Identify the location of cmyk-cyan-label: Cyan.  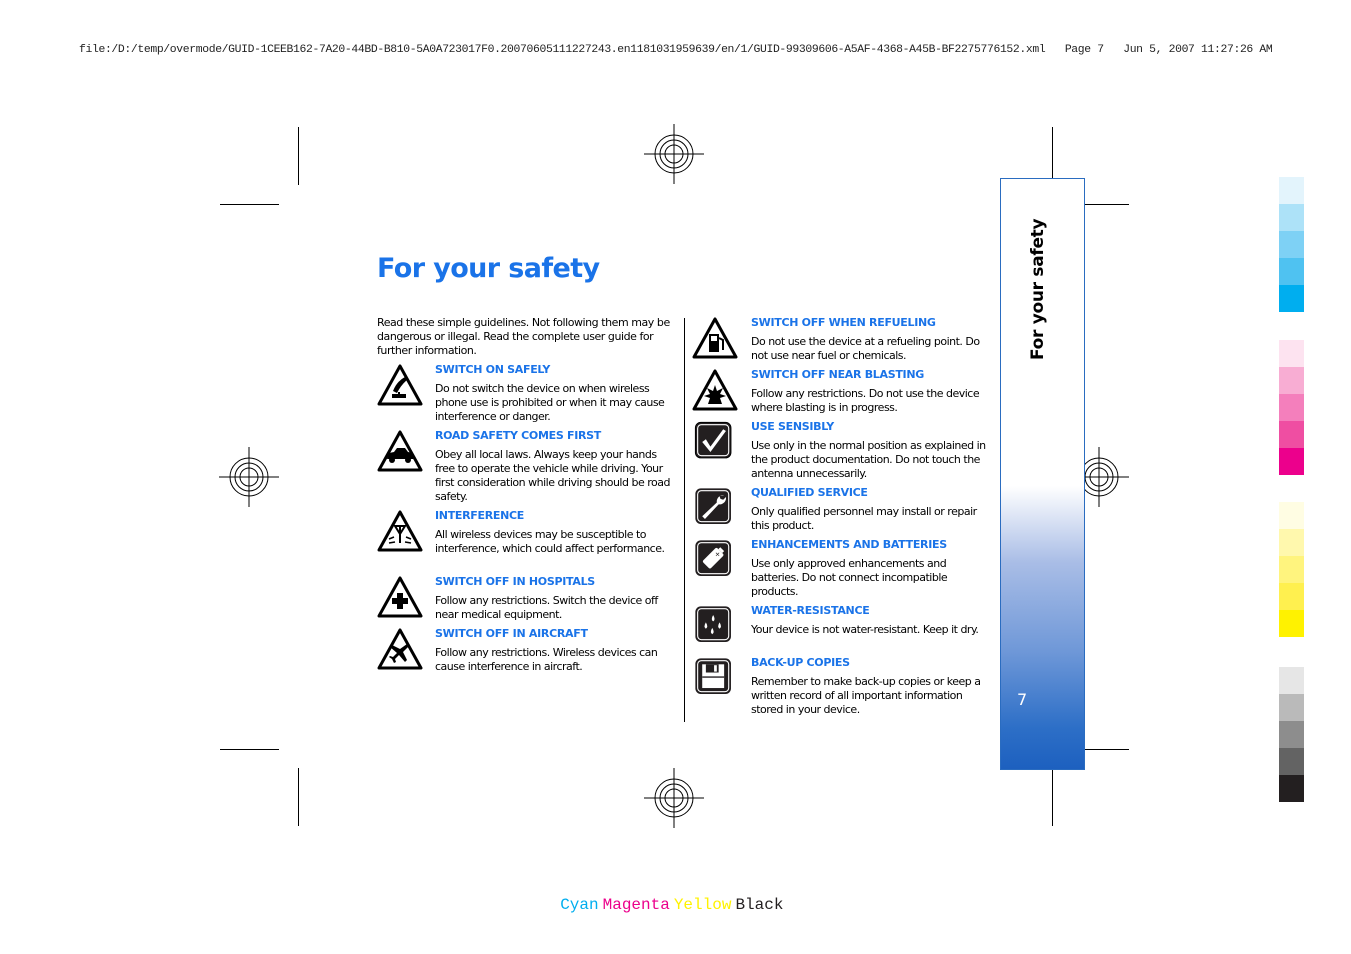
(579, 905).